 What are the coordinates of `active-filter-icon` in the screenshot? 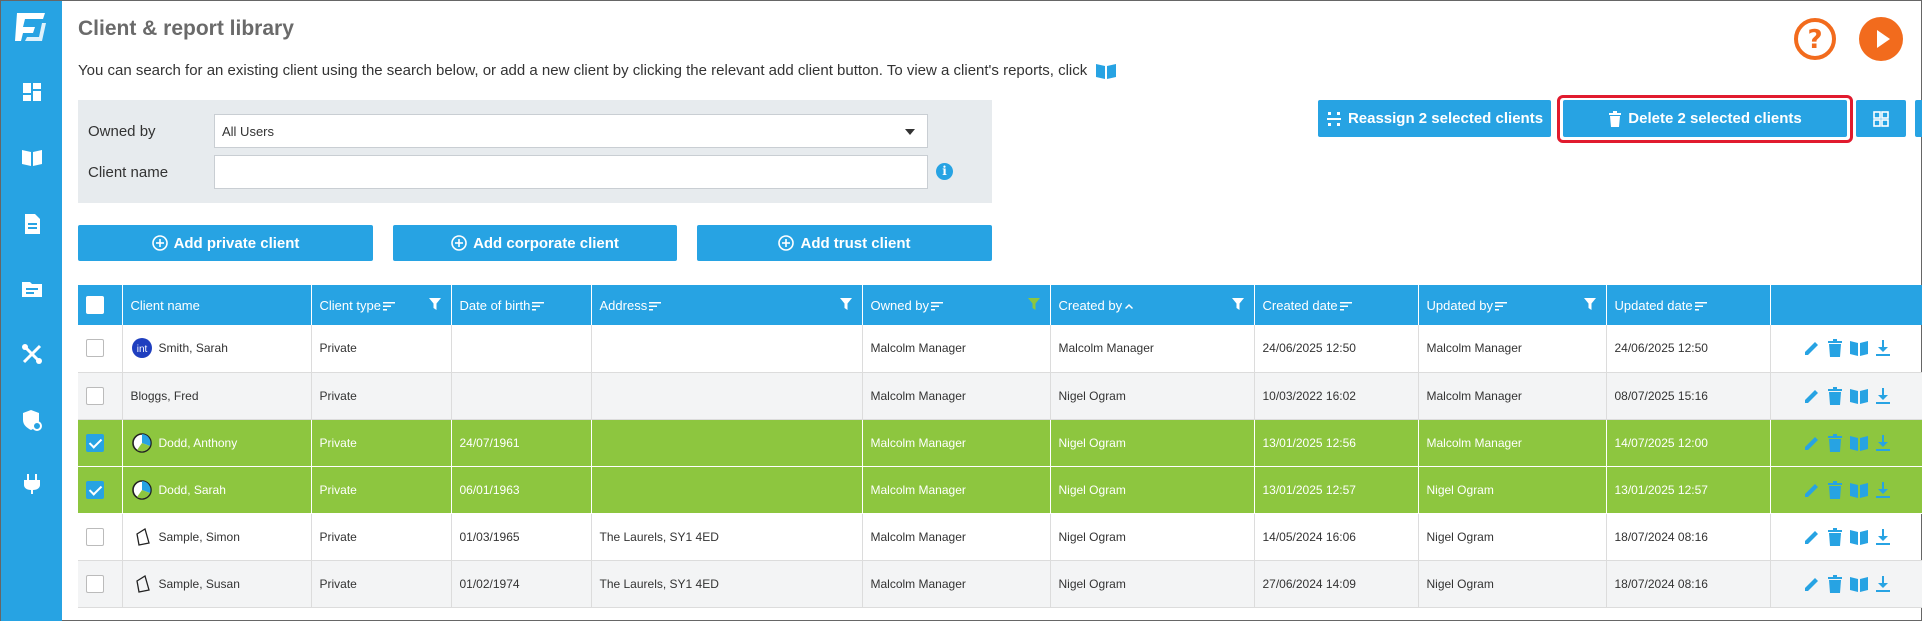 It's located at (1033, 304).